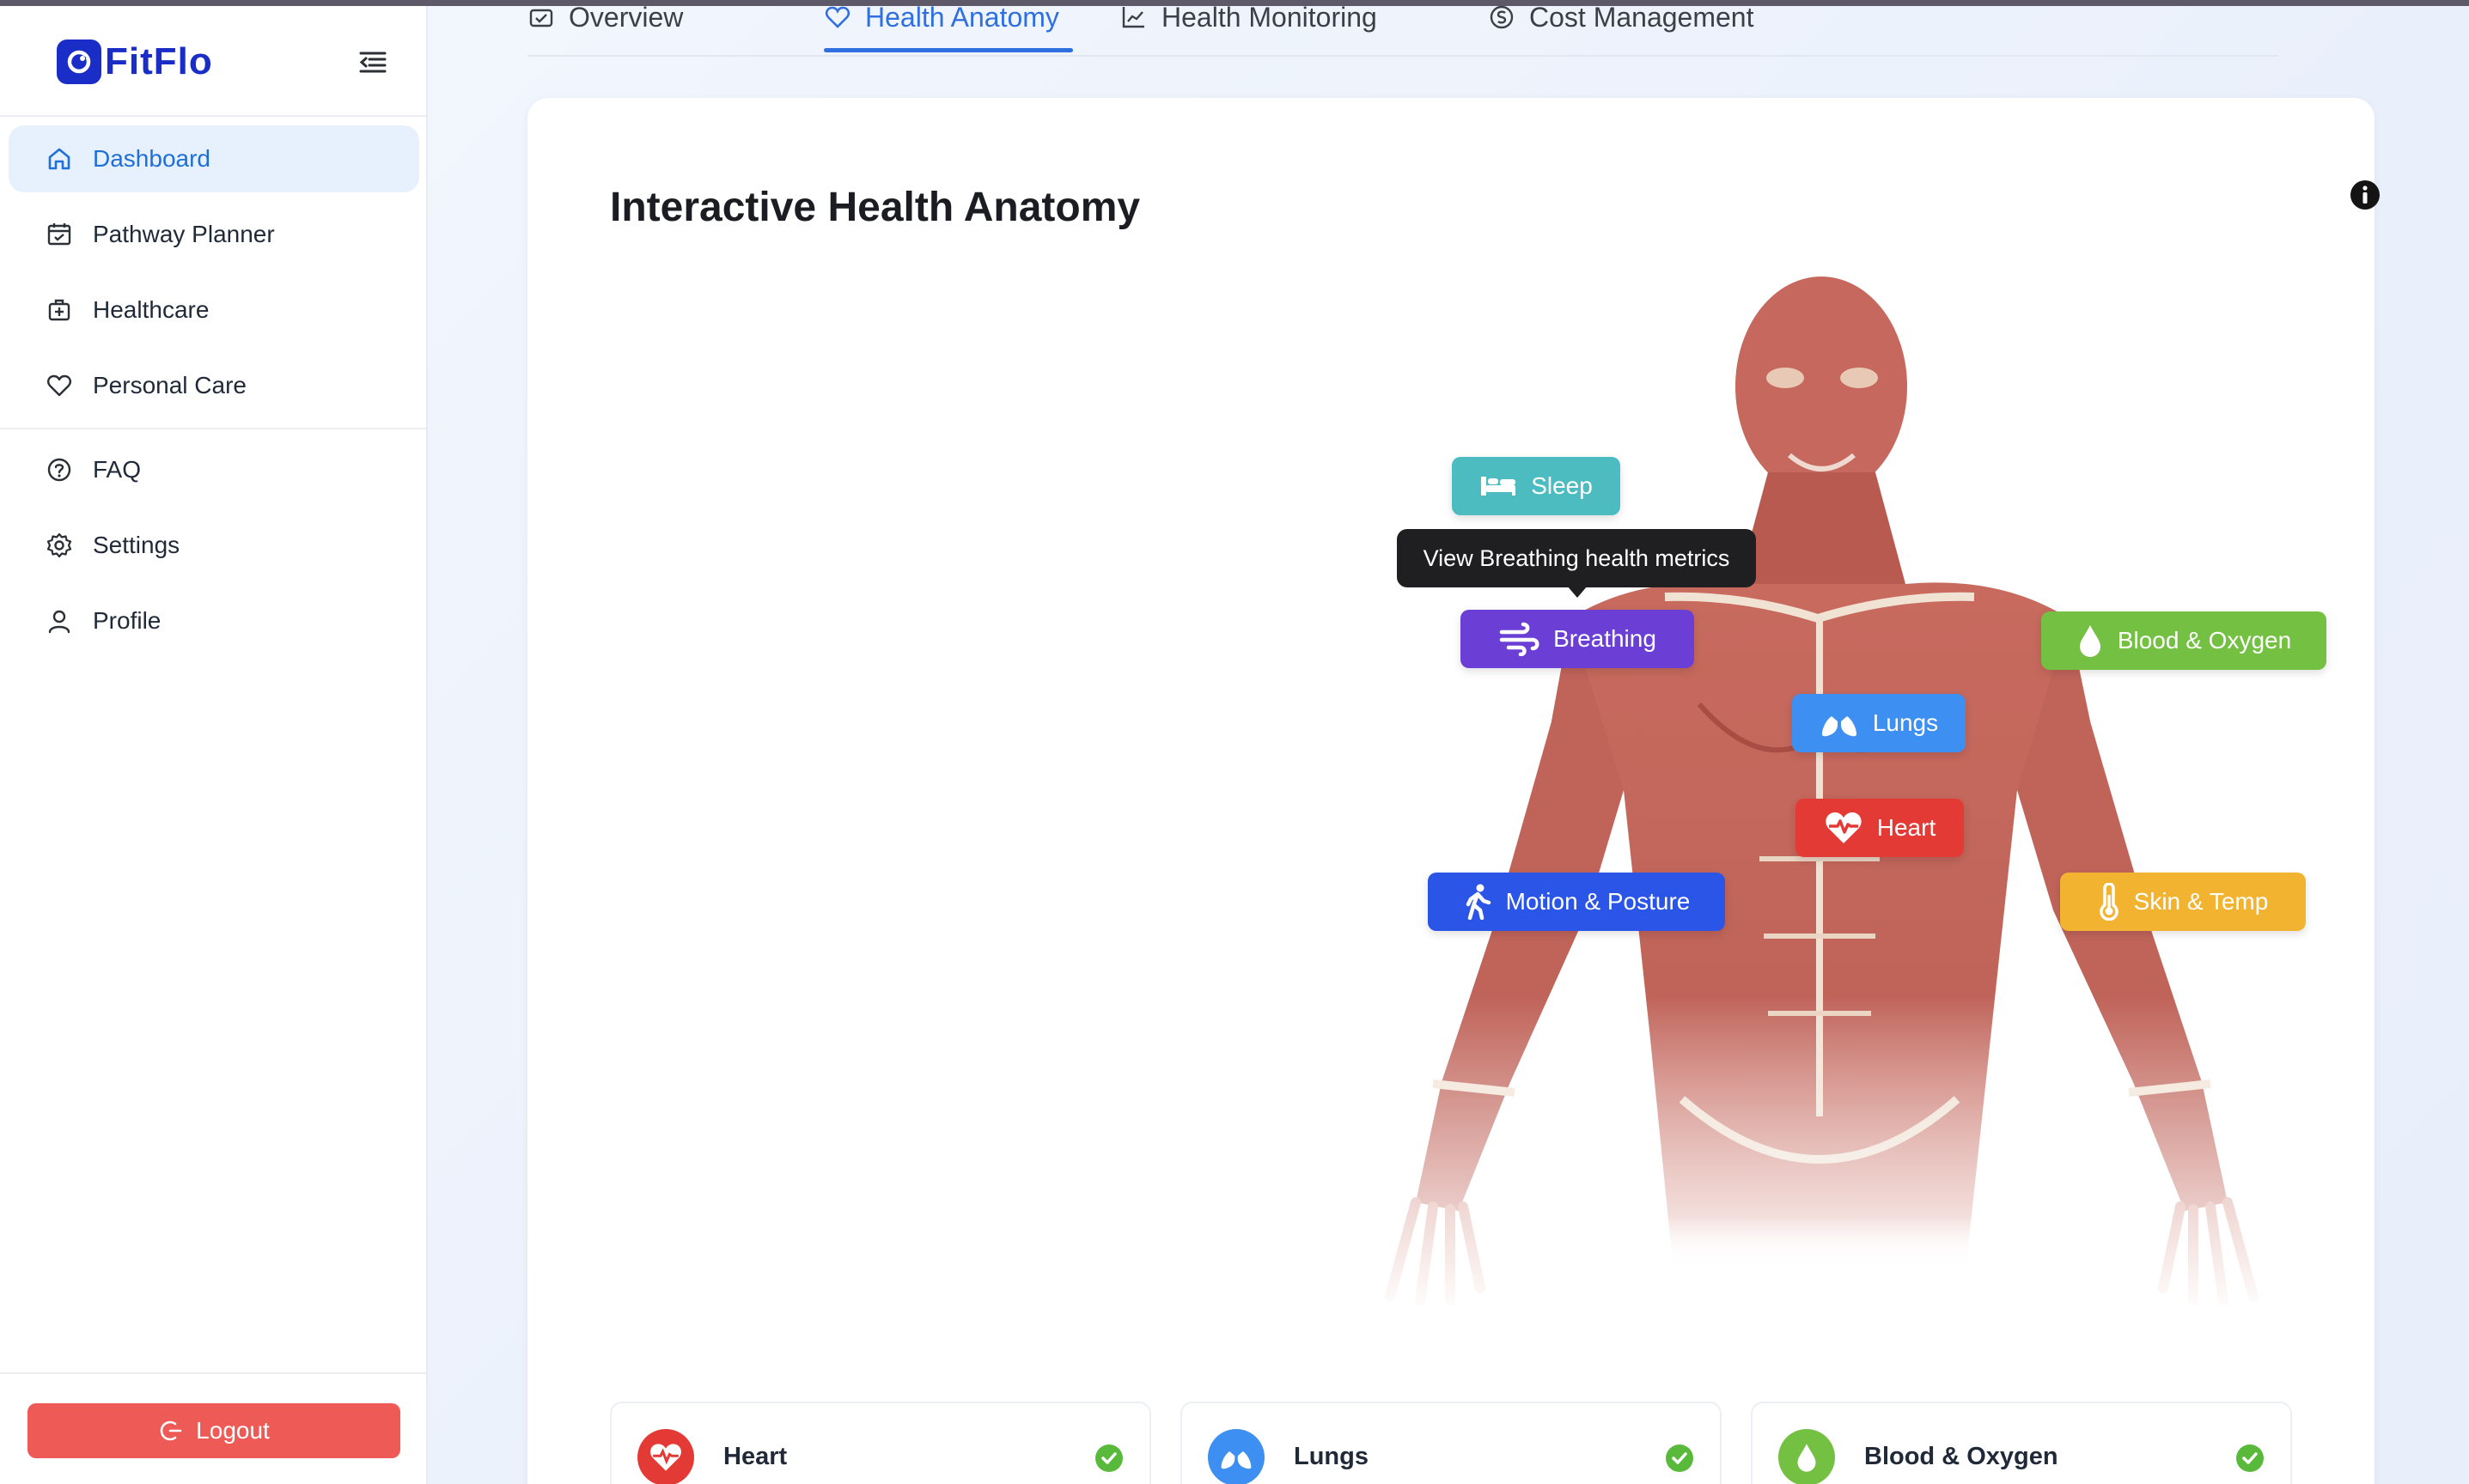  I want to click on hotspot-breathing: Breathing, so click(1577, 639).